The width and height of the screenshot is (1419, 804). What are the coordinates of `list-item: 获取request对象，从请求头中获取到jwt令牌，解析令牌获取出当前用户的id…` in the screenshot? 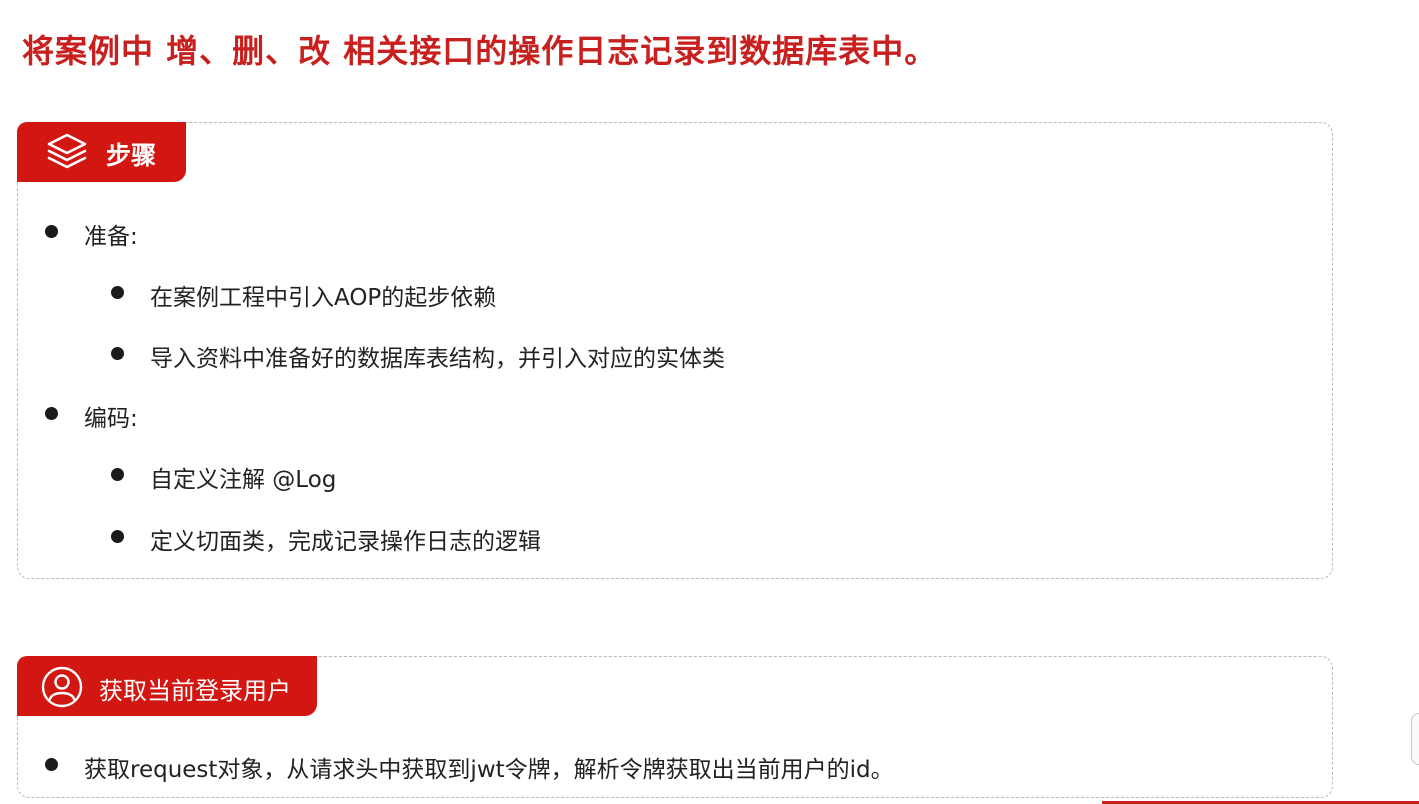 It's located at (489, 770).